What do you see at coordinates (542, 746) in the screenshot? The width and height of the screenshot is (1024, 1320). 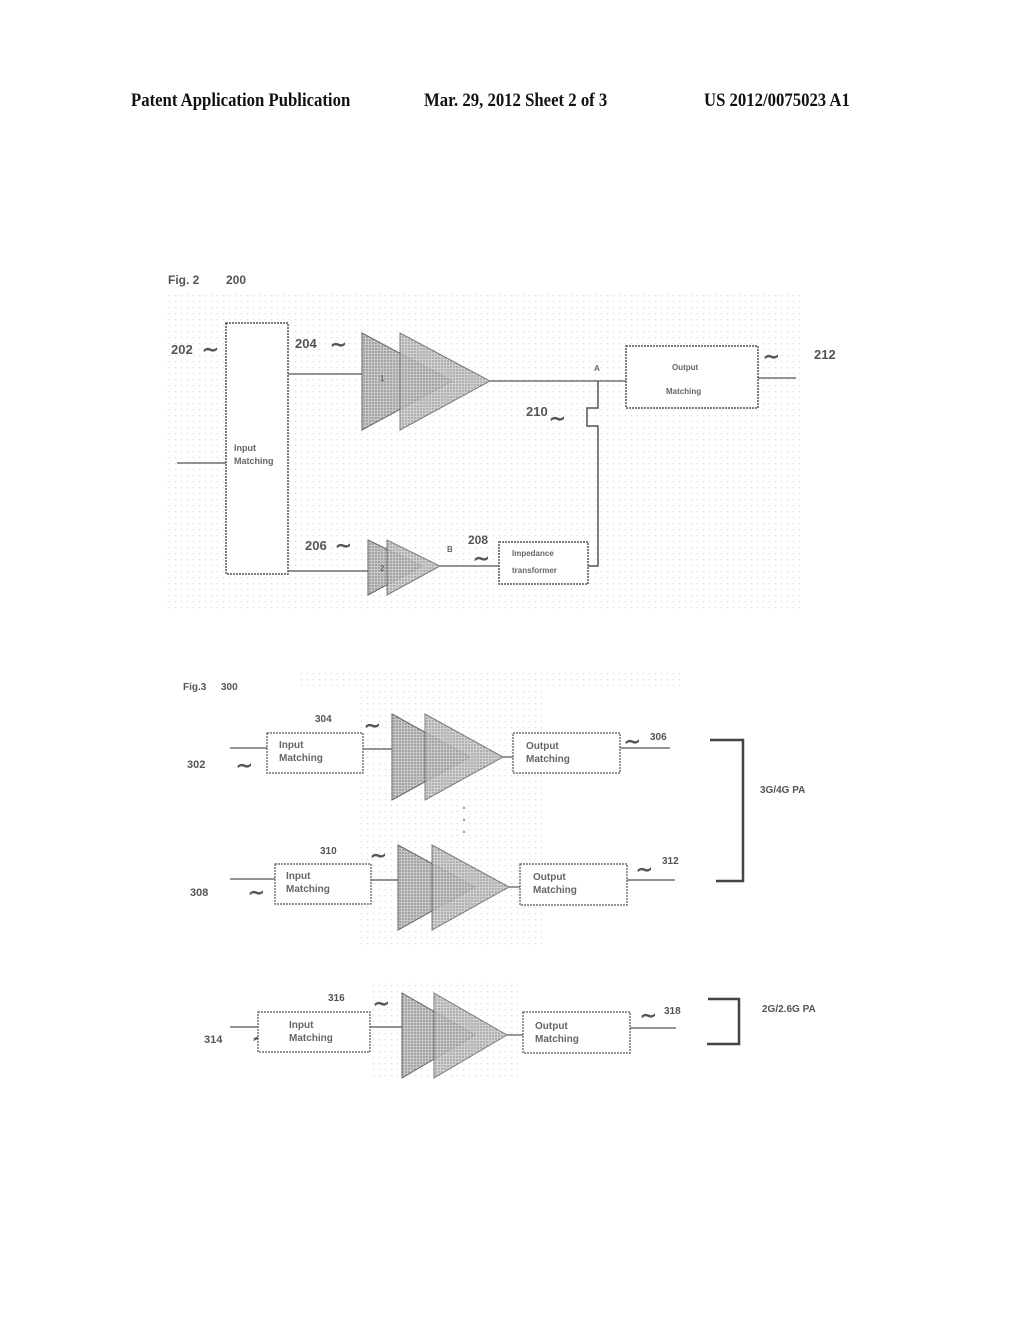 I see `chain1-output-label-1: Output` at bounding box center [542, 746].